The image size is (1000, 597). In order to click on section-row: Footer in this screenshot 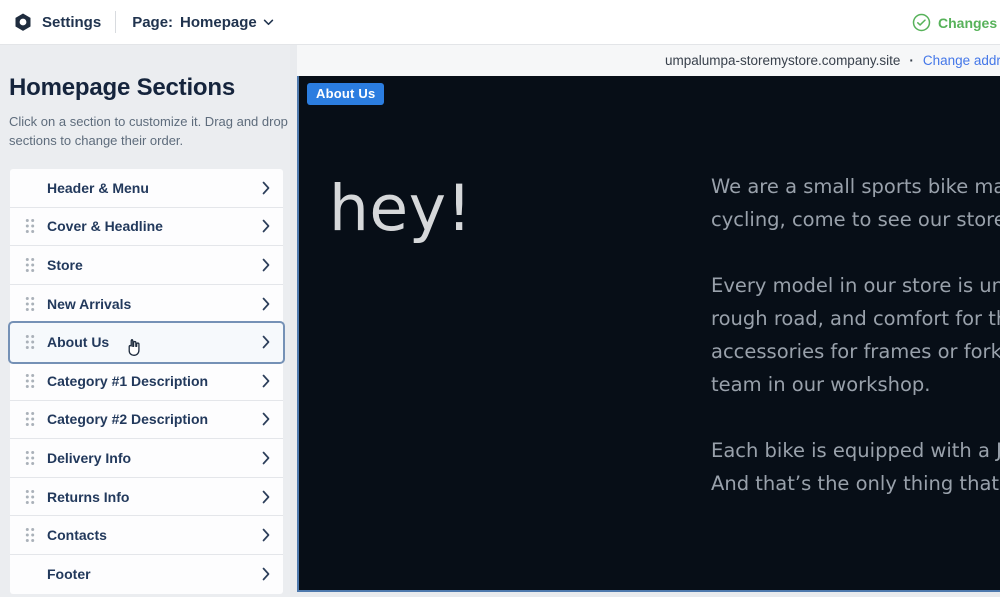, I will do `click(146, 574)`.